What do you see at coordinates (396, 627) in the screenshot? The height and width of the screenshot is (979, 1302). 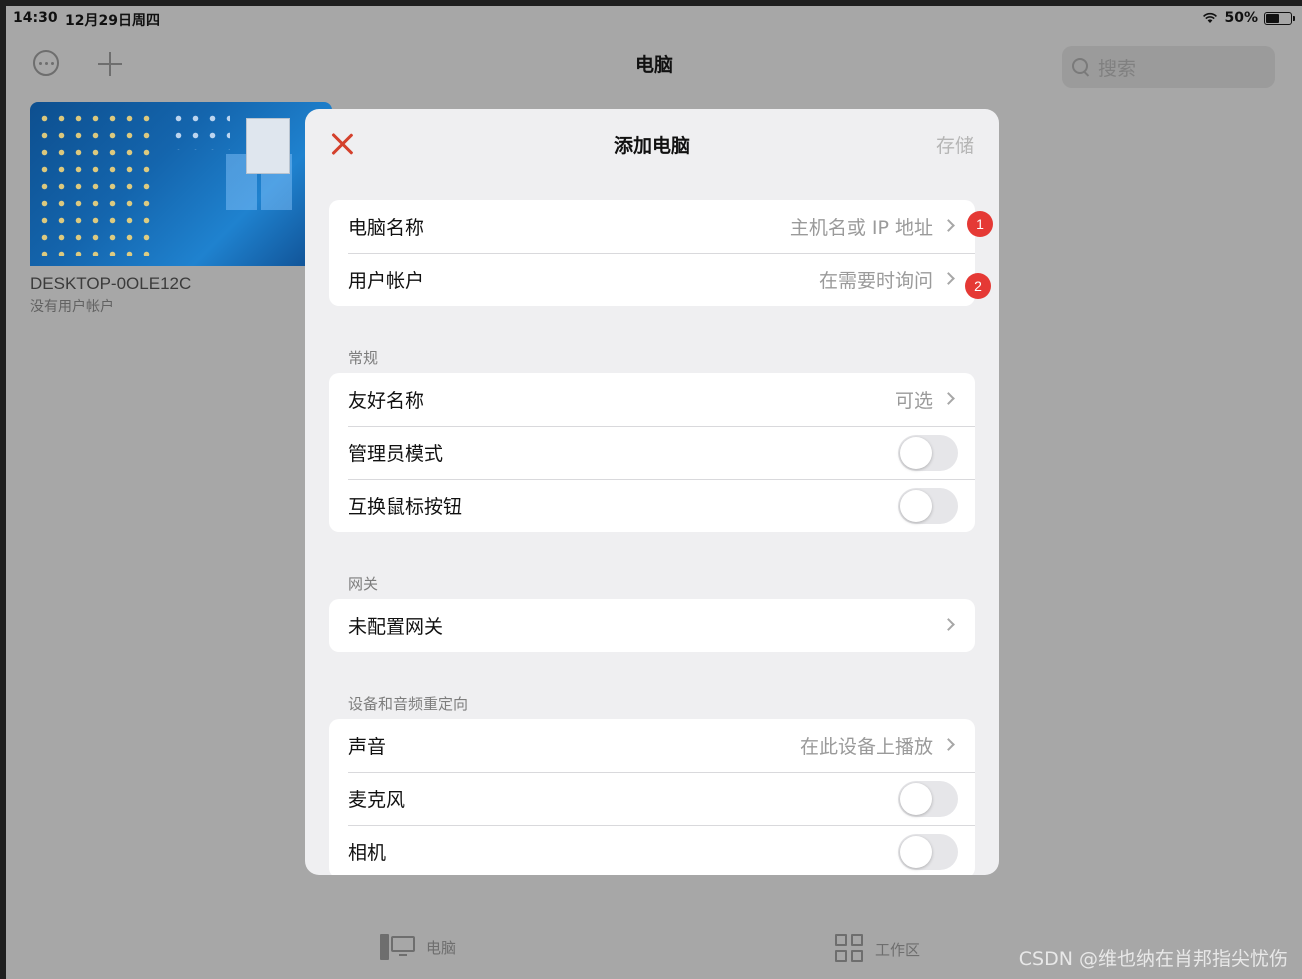 I see `row-label: 未配置网关` at bounding box center [396, 627].